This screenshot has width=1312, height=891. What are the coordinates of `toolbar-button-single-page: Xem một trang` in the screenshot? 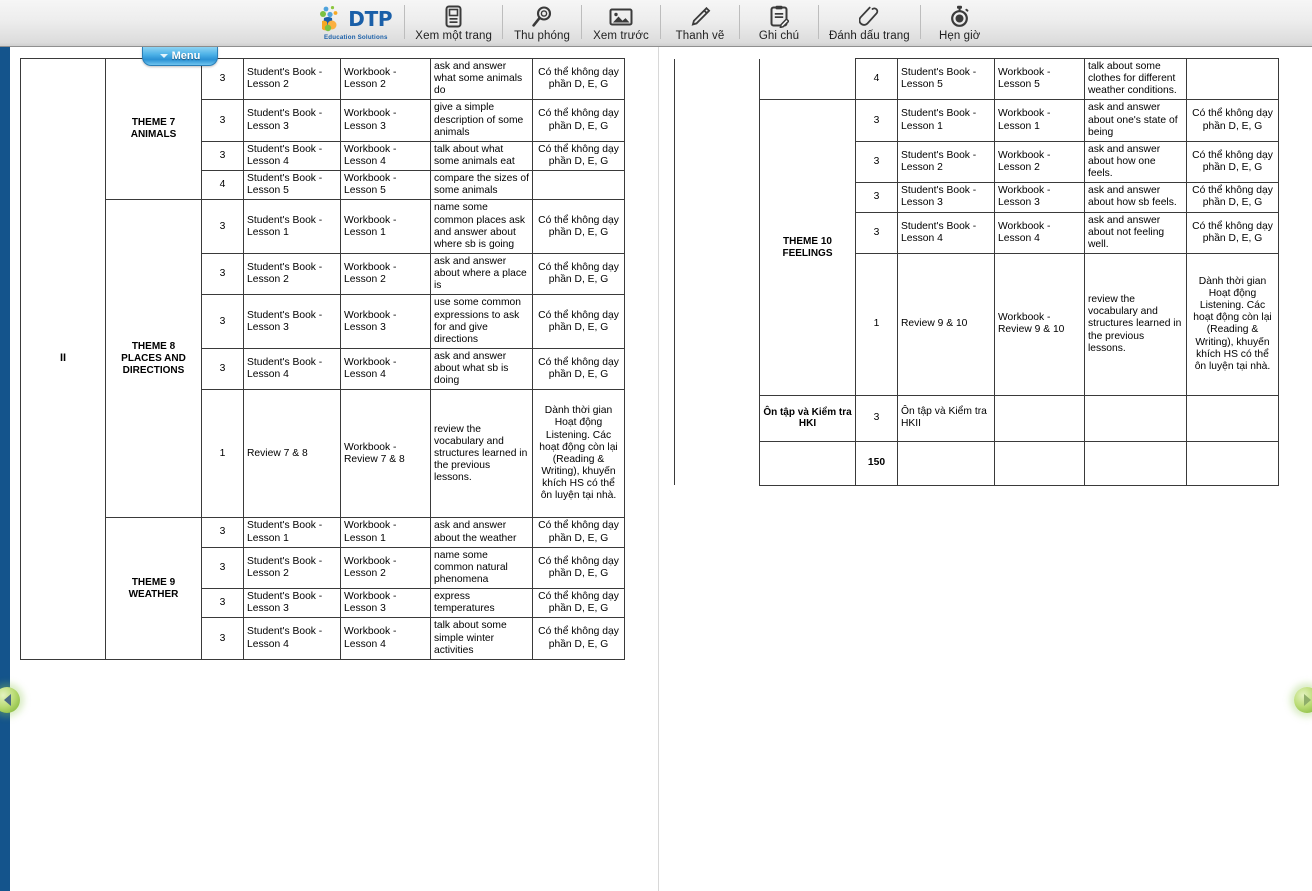 It's located at (453, 23).